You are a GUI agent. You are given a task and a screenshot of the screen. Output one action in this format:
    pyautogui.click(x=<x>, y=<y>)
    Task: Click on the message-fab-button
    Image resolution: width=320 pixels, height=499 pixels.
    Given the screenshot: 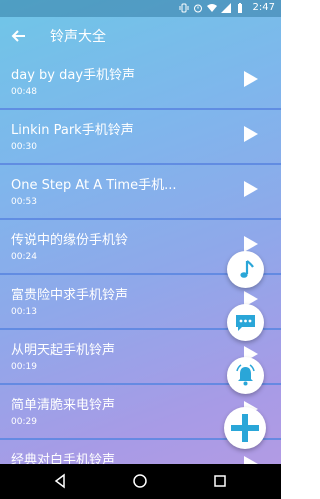 What is the action you would take?
    pyautogui.click(x=245, y=322)
    